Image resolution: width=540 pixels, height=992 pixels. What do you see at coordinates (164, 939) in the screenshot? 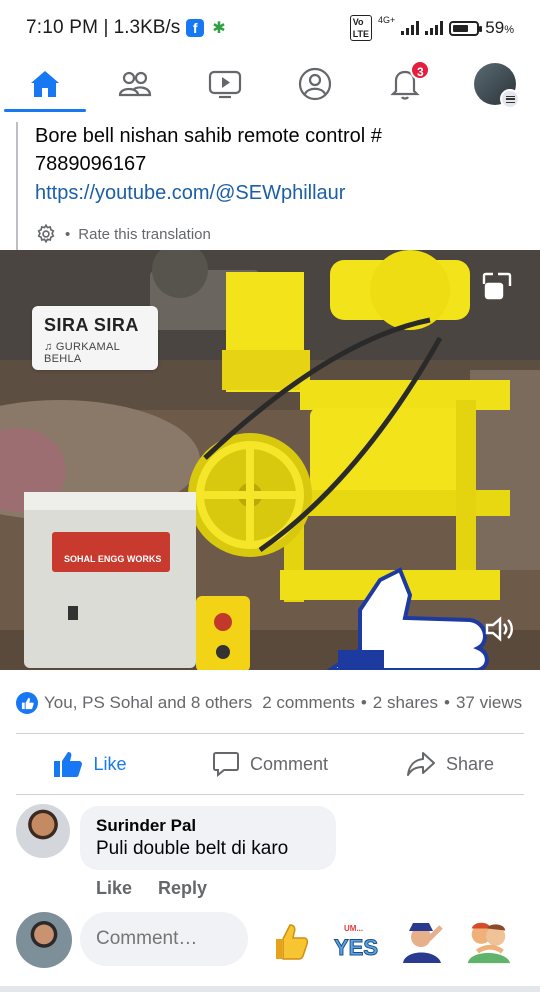
I see `comment-input` at bounding box center [164, 939].